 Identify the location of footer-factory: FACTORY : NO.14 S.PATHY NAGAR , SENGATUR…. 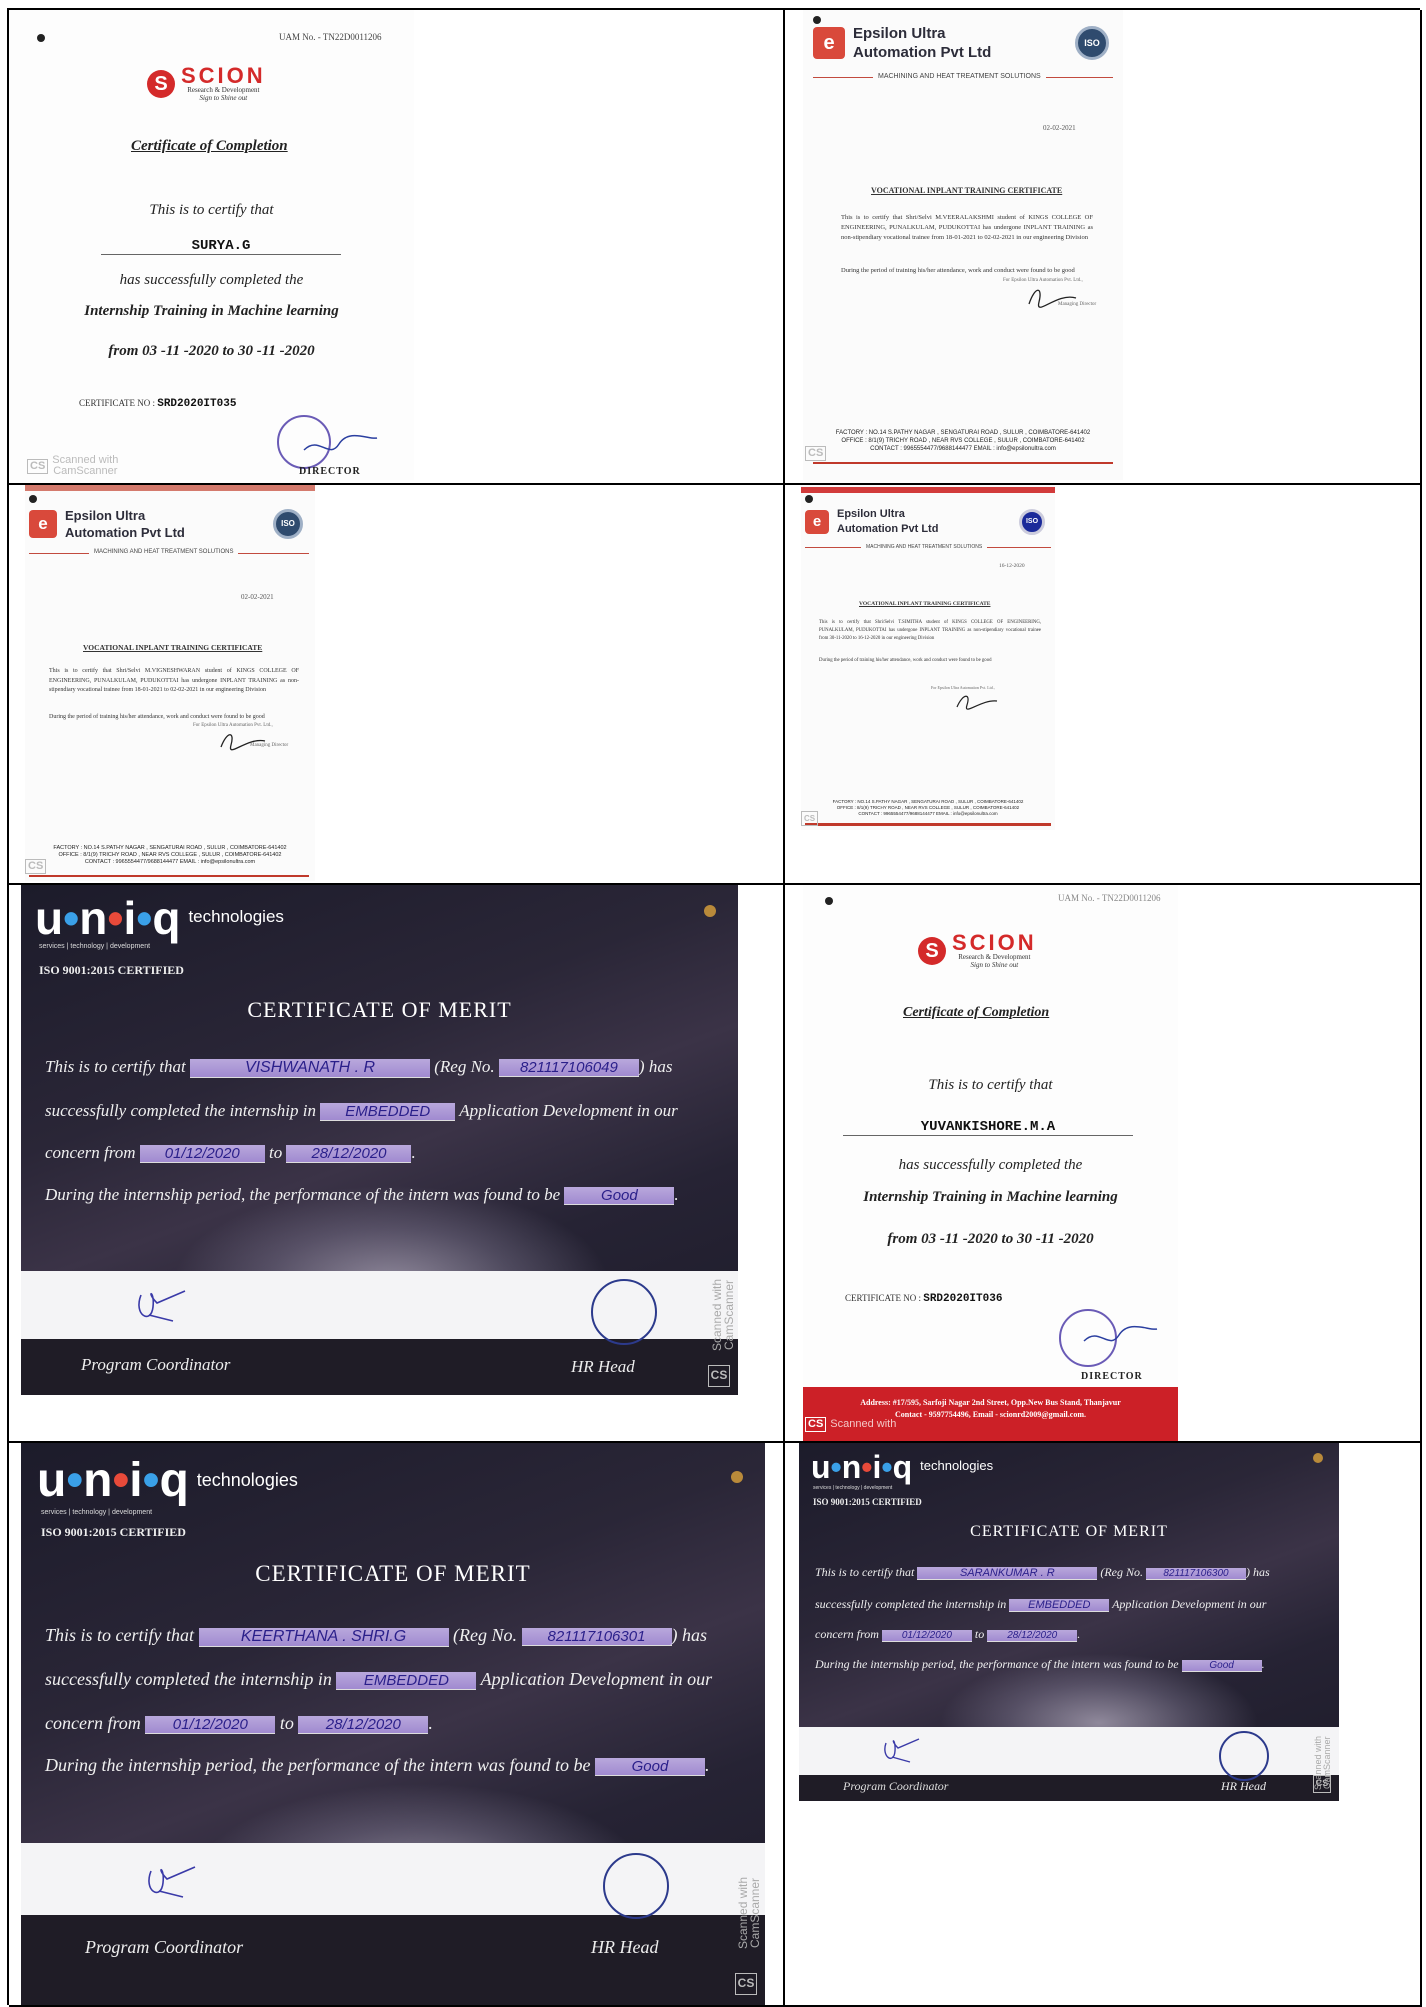
(170, 848).